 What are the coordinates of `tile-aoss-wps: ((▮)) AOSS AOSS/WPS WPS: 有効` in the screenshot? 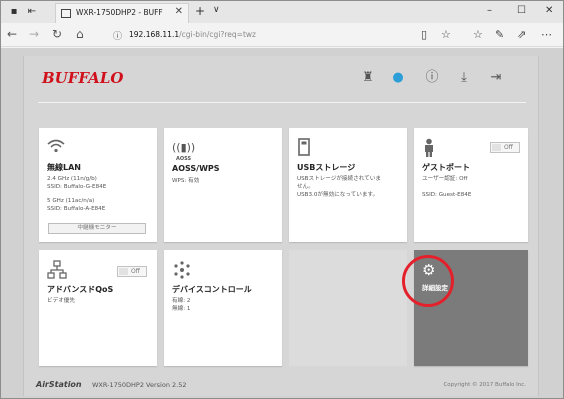 It's located at (223, 185).